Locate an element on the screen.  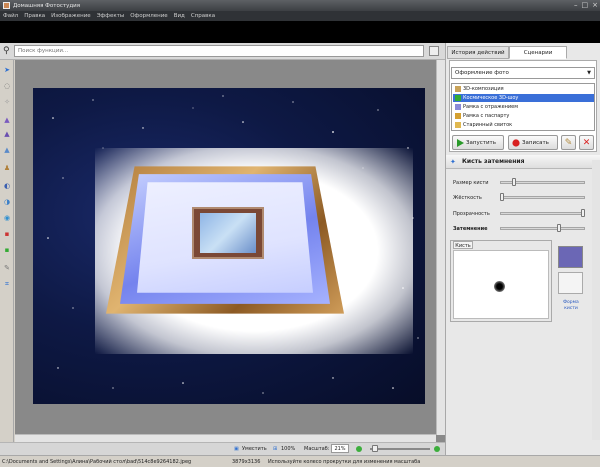
maximize-button: □ is located at coordinates (585, 5).